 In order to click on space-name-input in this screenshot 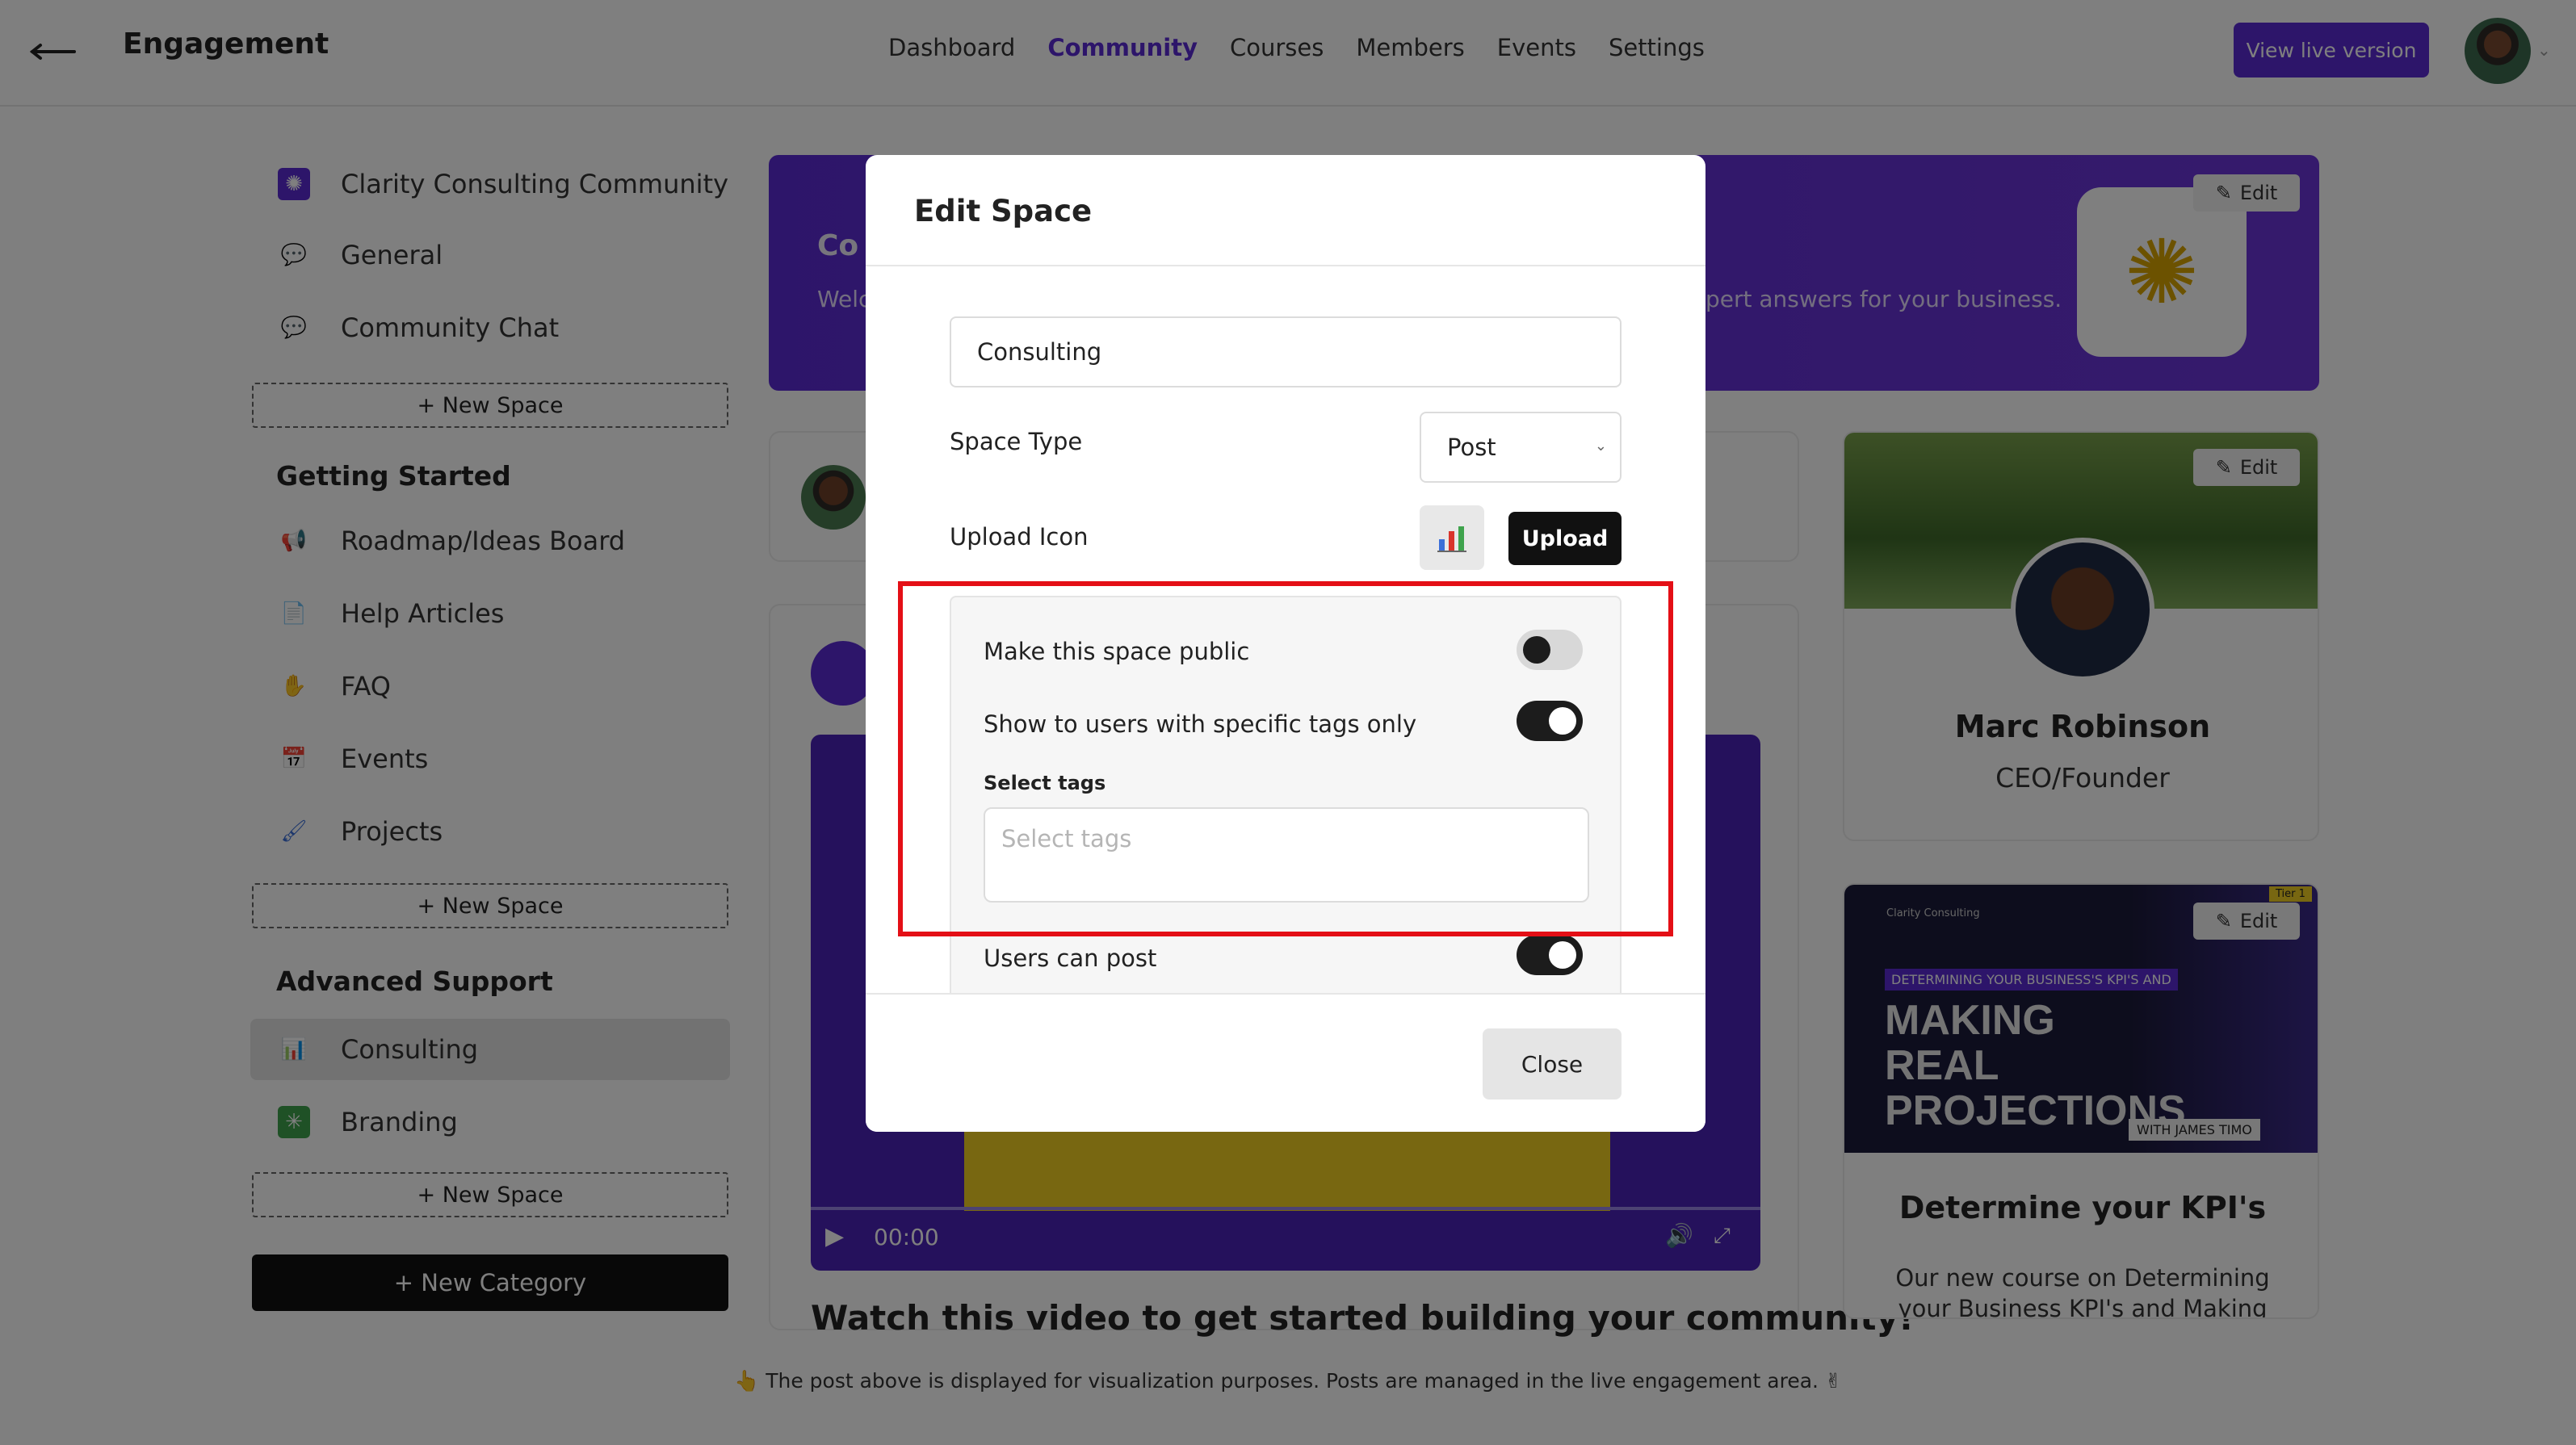, I will do `click(1286, 351)`.